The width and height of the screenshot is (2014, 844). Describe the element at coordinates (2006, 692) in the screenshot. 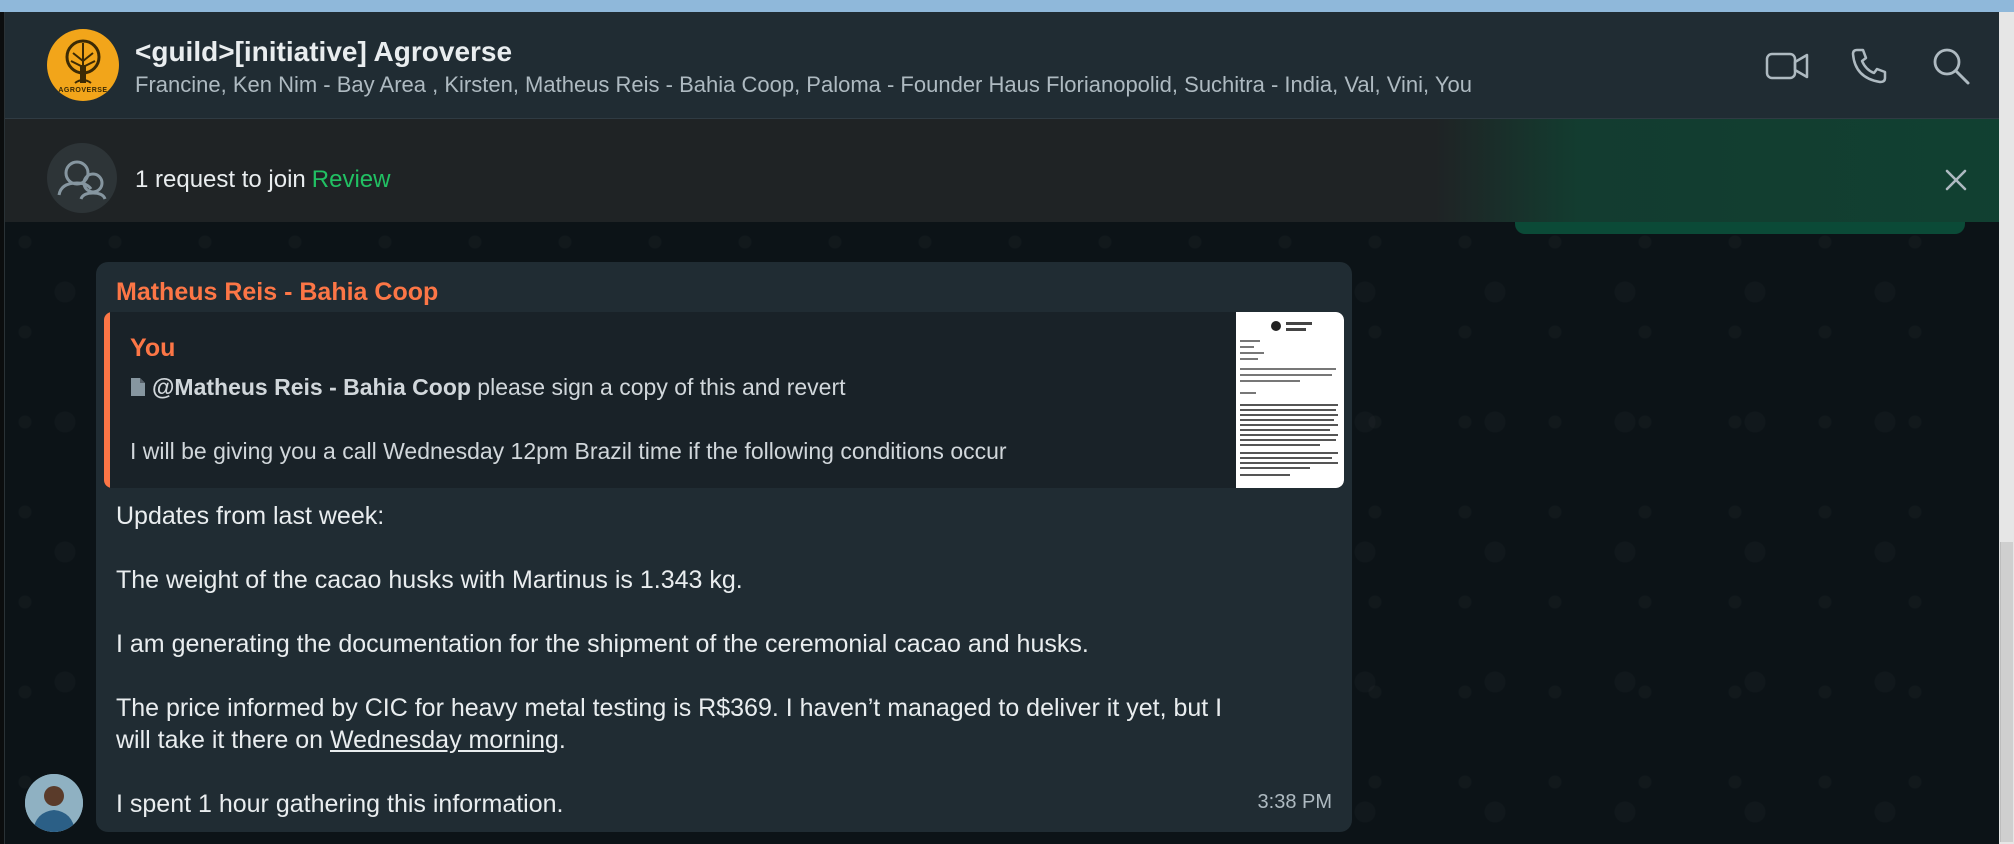

I see `scrollbar` at that location.